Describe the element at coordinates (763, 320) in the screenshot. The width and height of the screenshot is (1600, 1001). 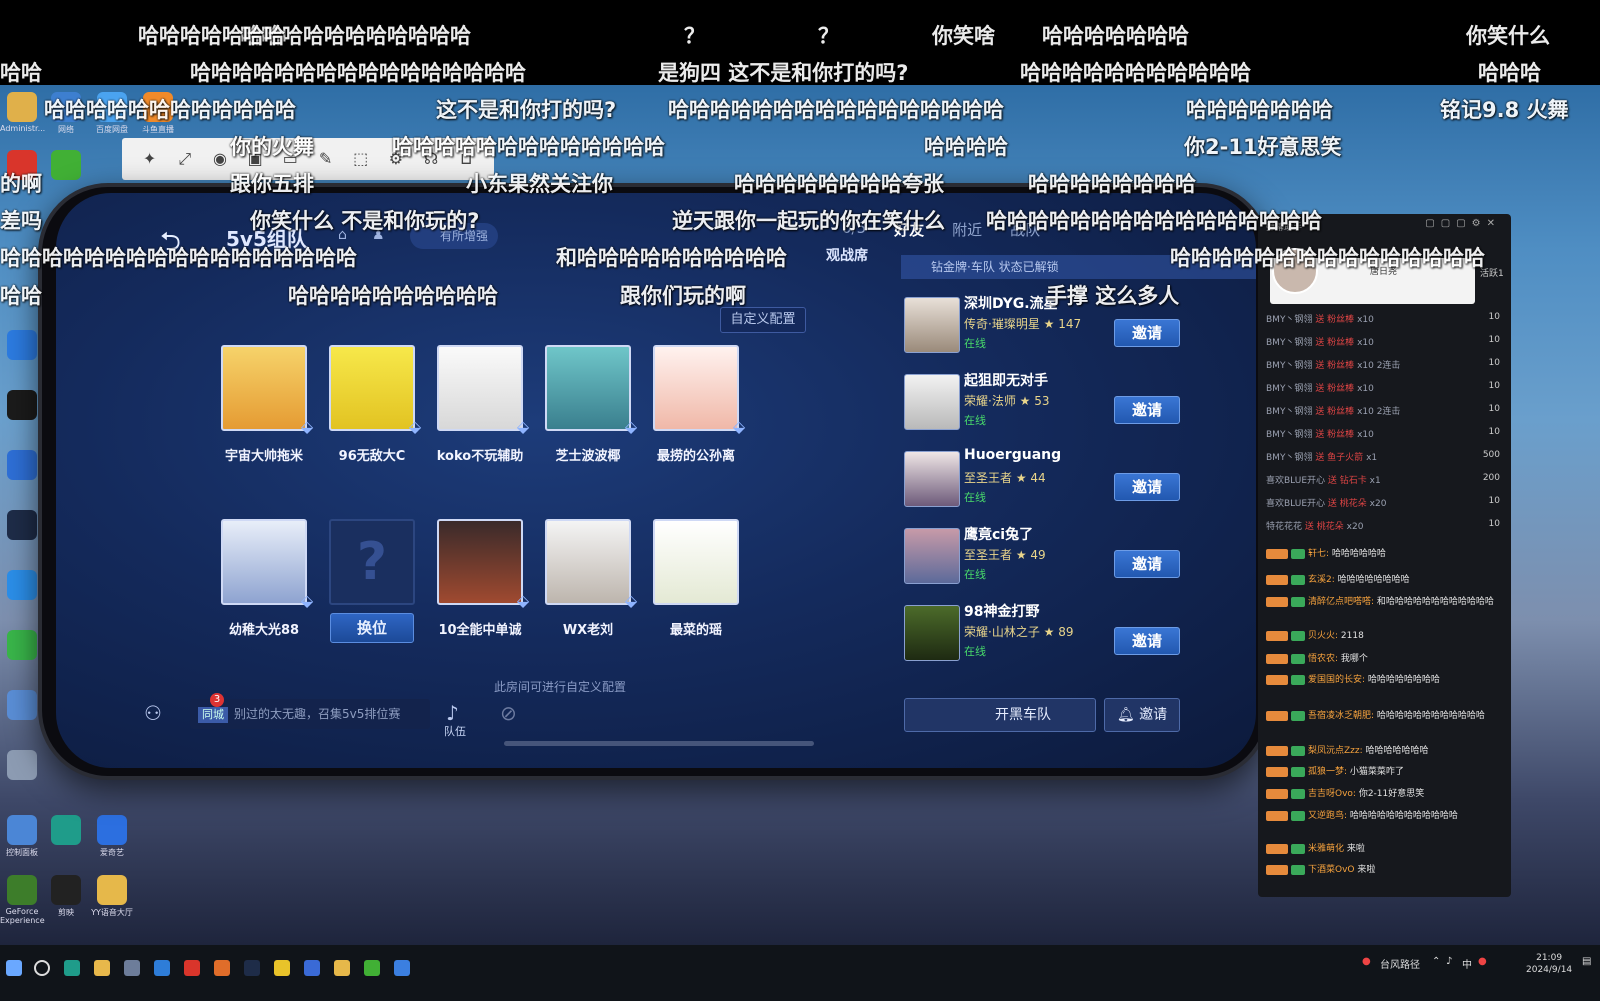
I see `custom-config-button: 自定义配置` at that location.